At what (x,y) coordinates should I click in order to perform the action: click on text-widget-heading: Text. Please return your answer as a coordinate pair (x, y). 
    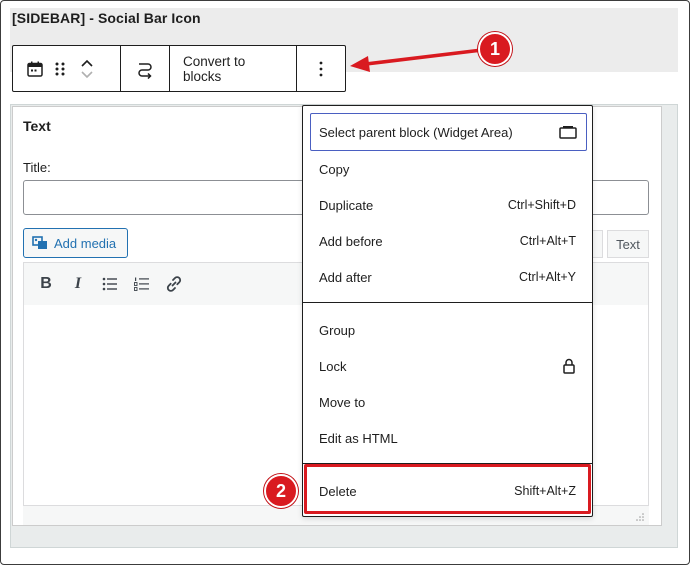
    Looking at the image, I should click on (37, 126).